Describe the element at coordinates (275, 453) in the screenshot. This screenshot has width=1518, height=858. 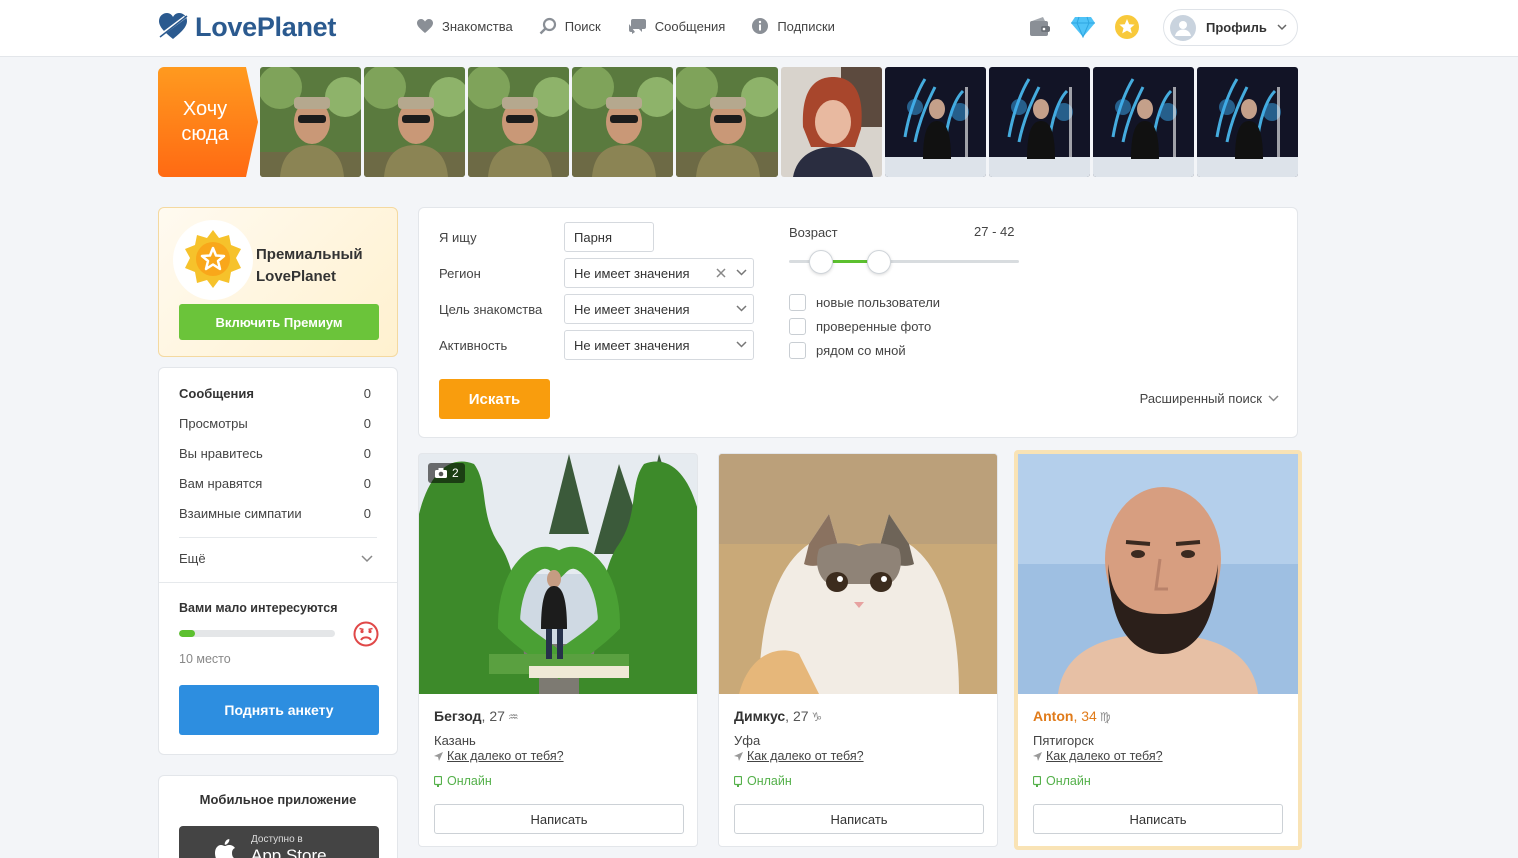
I see `stat-you-are-liked: Вы нравитесь 0` at that location.